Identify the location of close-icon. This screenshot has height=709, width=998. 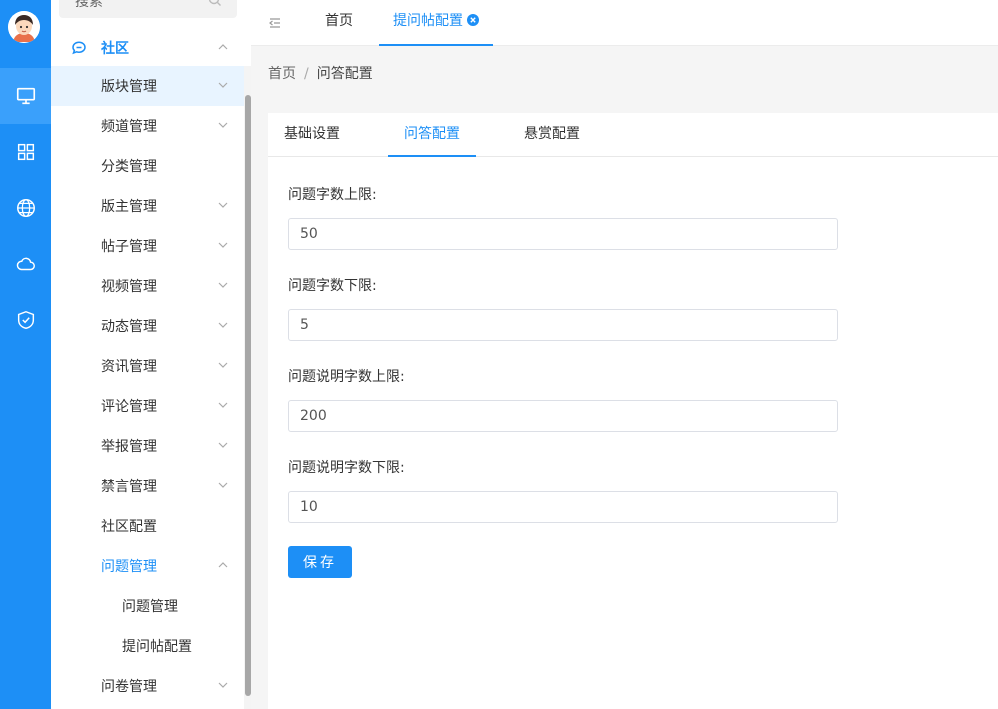
(473, 20).